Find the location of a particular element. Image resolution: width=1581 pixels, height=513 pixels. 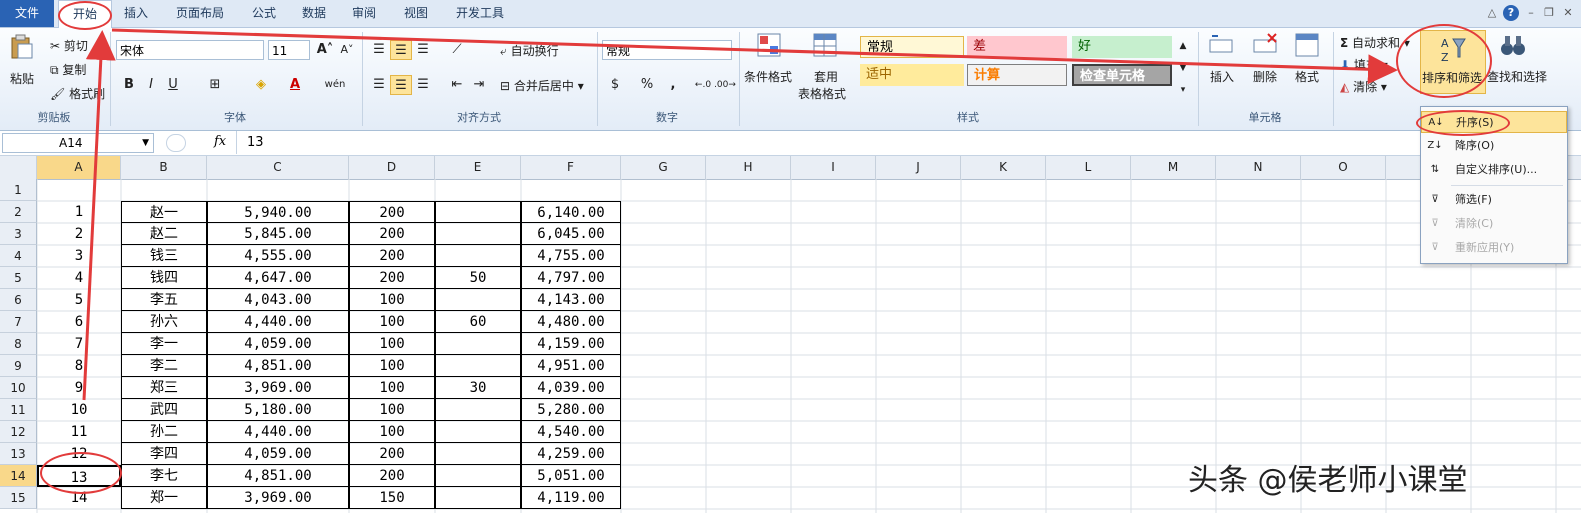

style-check-cell: 检查单元格 is located at coordinates (1122, 75).